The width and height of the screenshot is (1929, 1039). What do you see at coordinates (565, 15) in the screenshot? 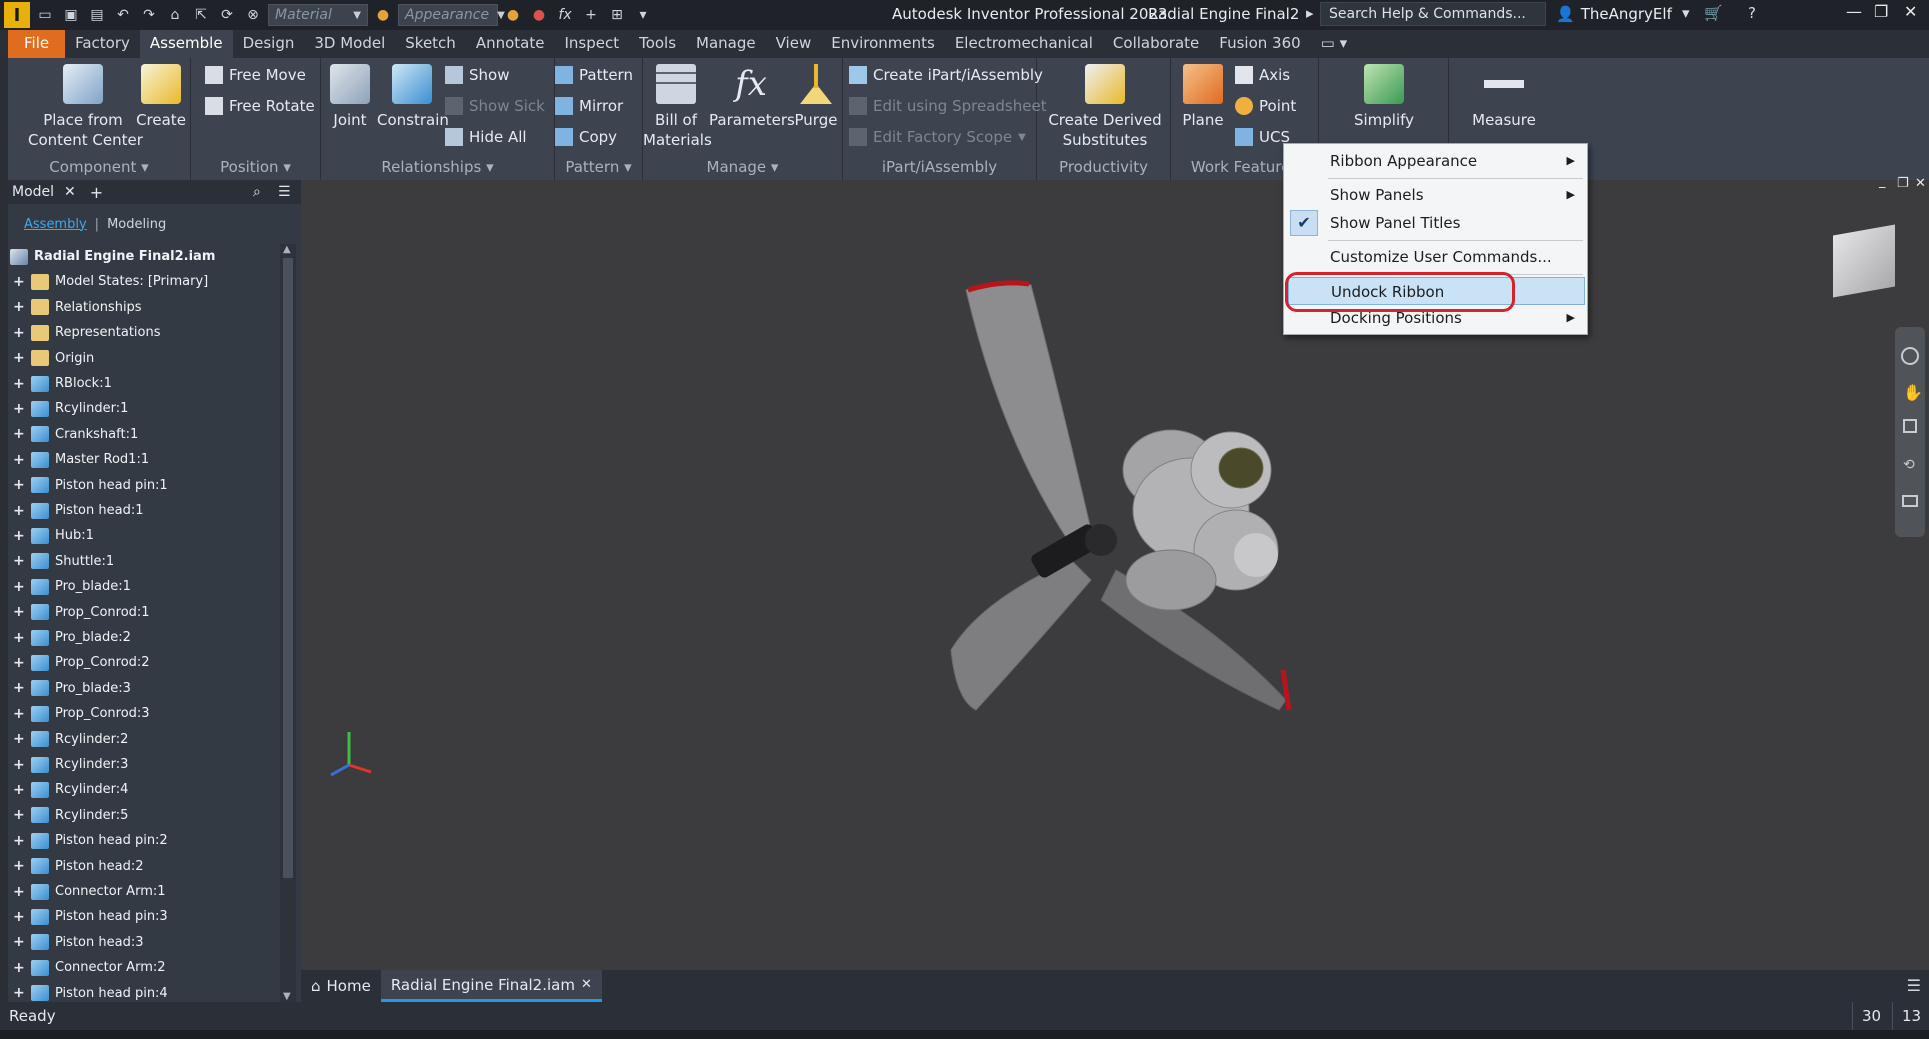
I see `fx-icon: fx` at bounding box center [565, 15].